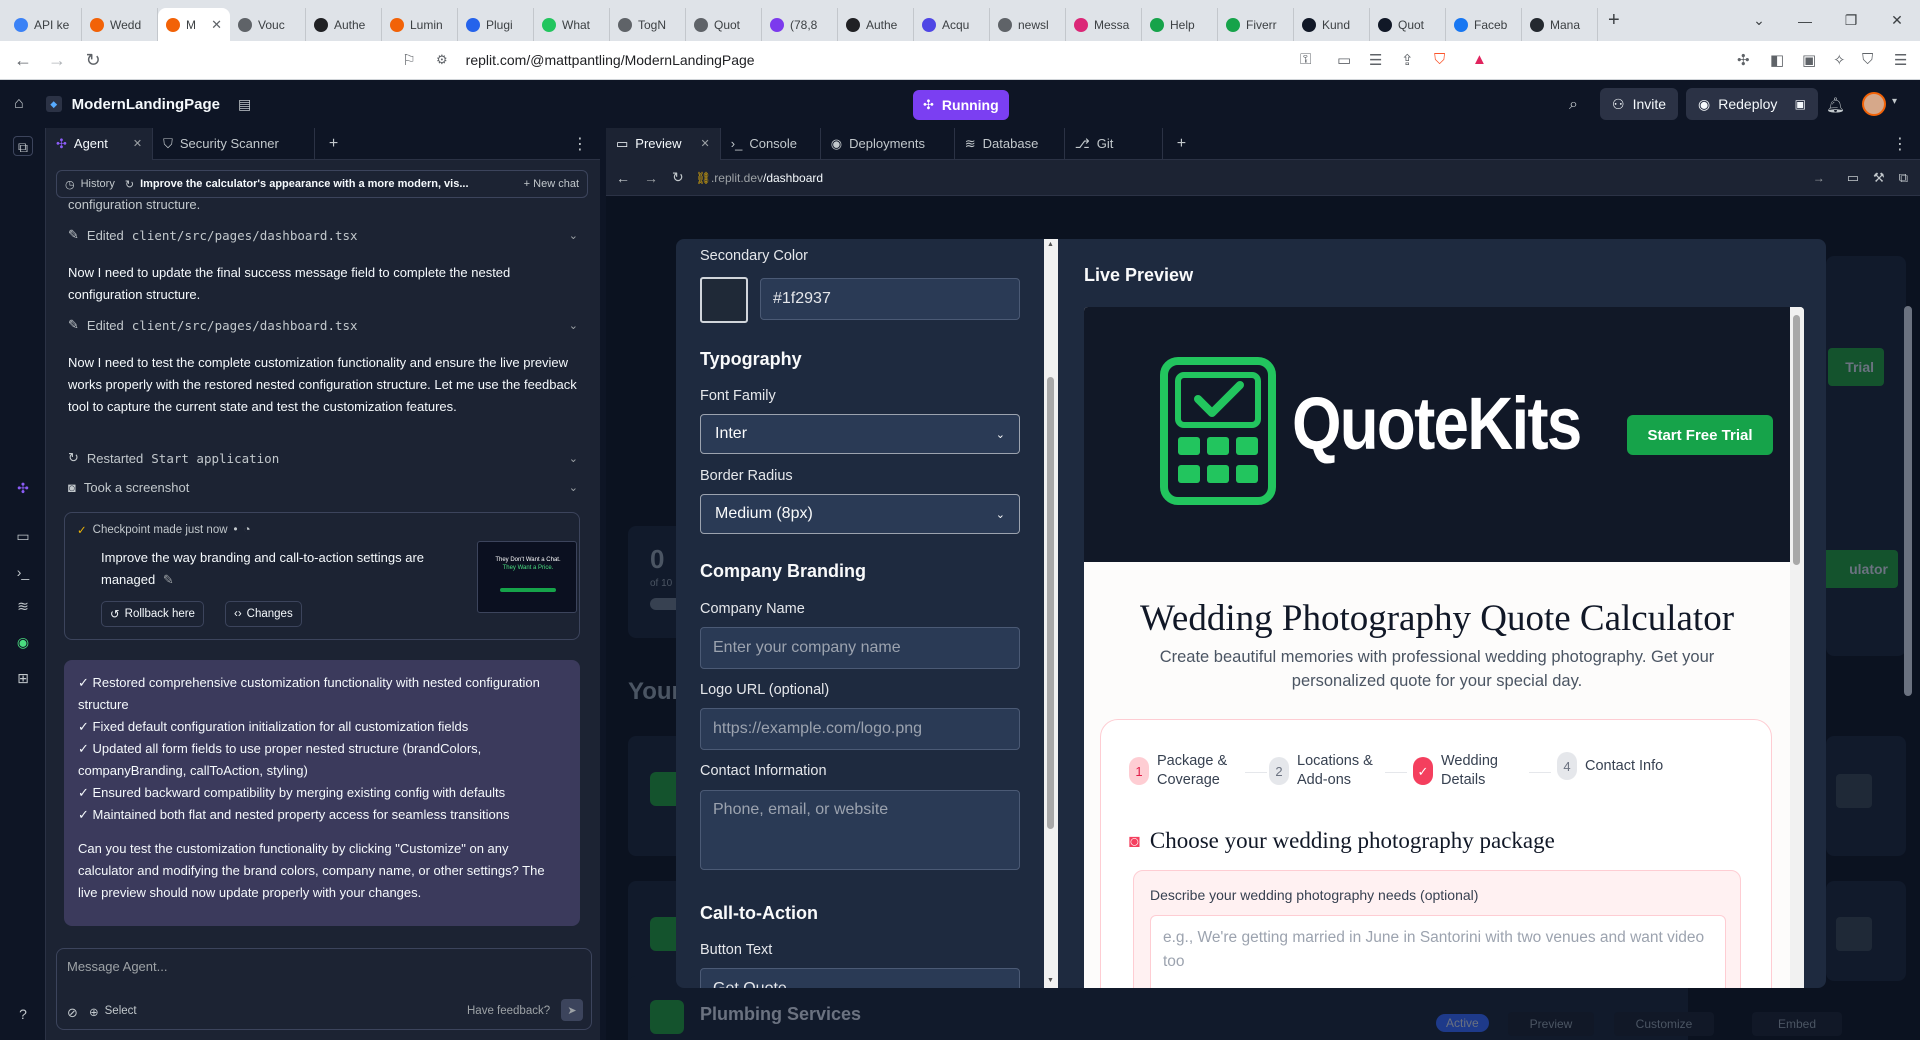 The width and height of the screenshot is (1920, 1040). What do you see at coordinates (551, 184) in the screenshot?
I see `new-chat-button: + New chat` at bounding box center [551, 184].